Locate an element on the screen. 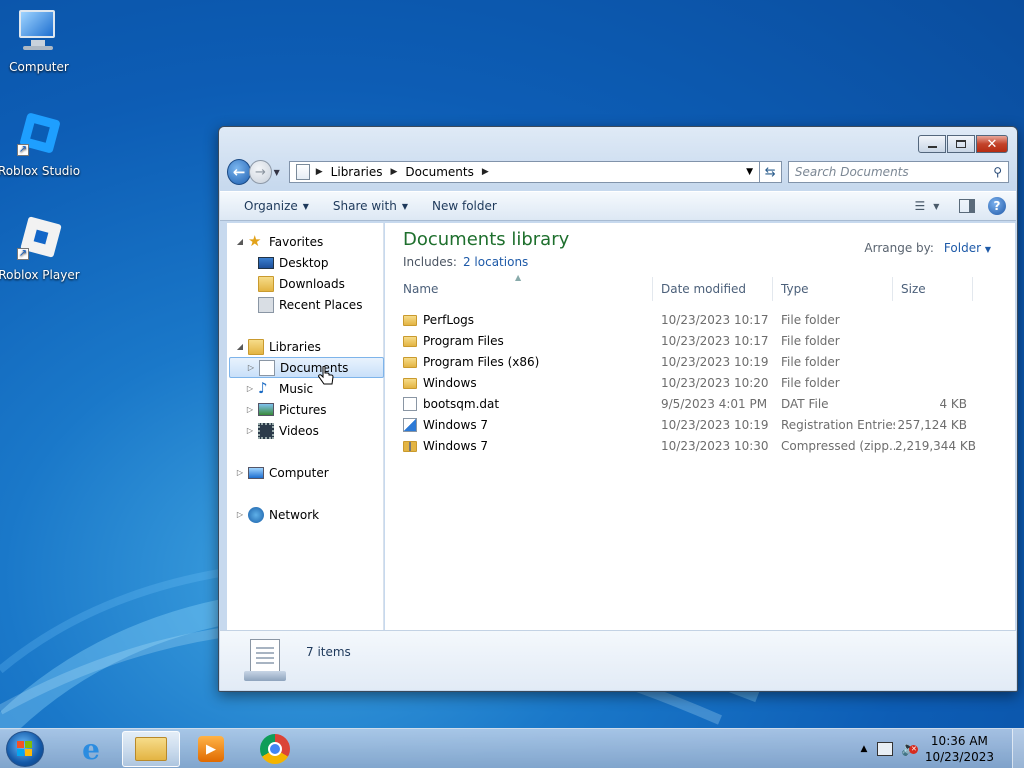 Image resolution: width=1024 pixels, height=768 pixels. roblox-player-icon: ↗ is located at coordinates (39, 240).